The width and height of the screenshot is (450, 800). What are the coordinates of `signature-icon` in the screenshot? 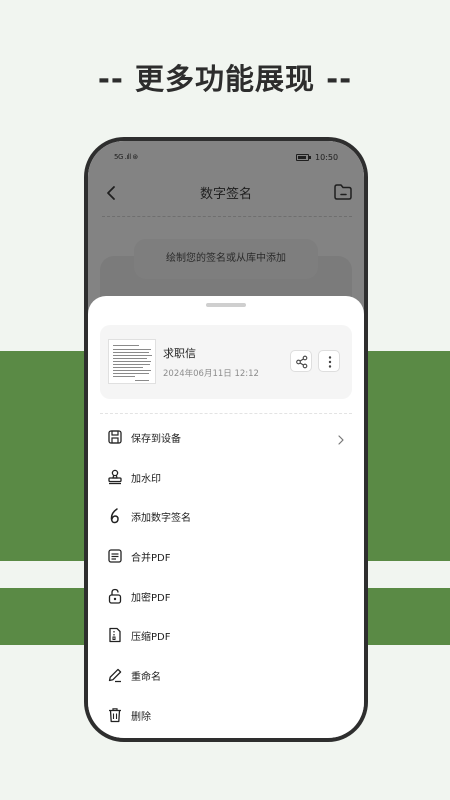 It's located at (115, 516).